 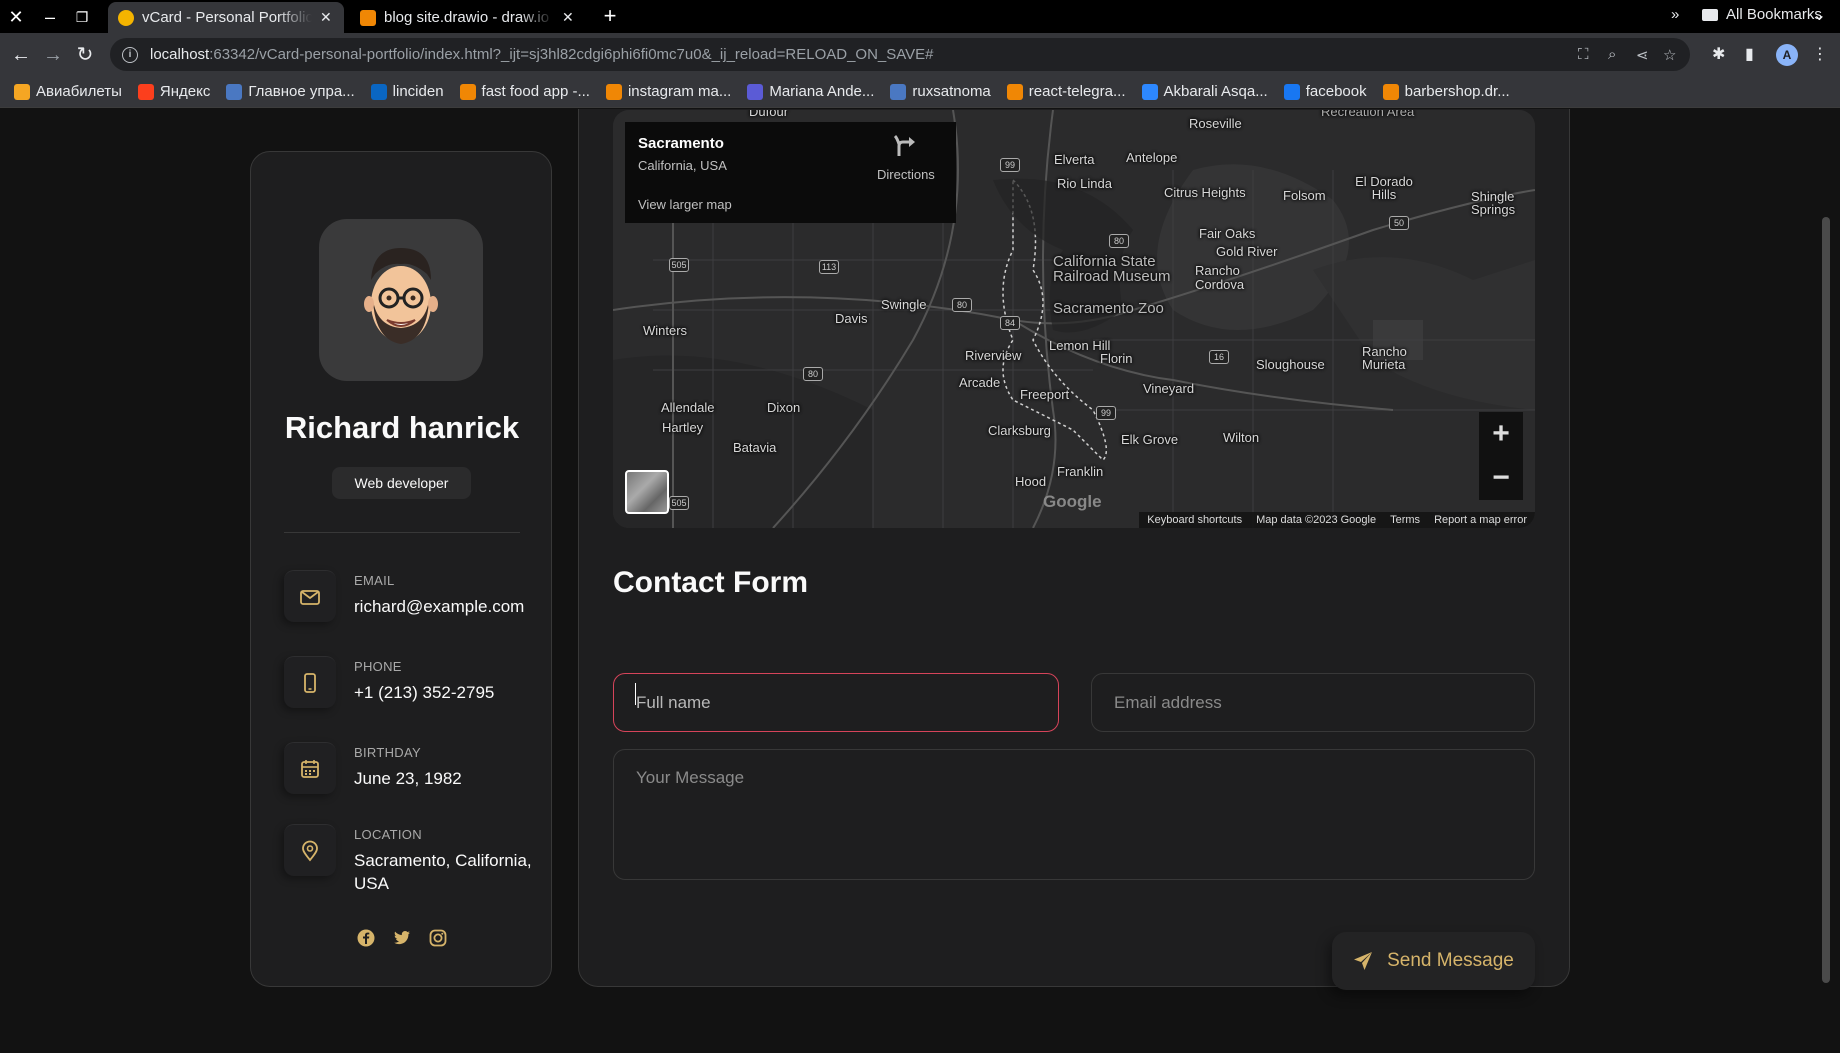 I want to click on twitter-icon, so click(x=402, y=938).